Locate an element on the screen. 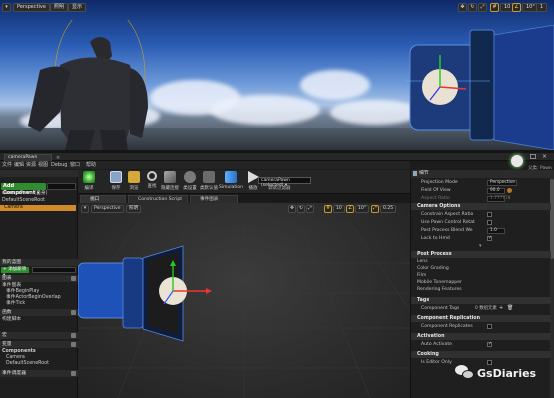 The image size is (554, 398). bp-scale-snap-value: 0.25 is located at coordinates (388, 209).